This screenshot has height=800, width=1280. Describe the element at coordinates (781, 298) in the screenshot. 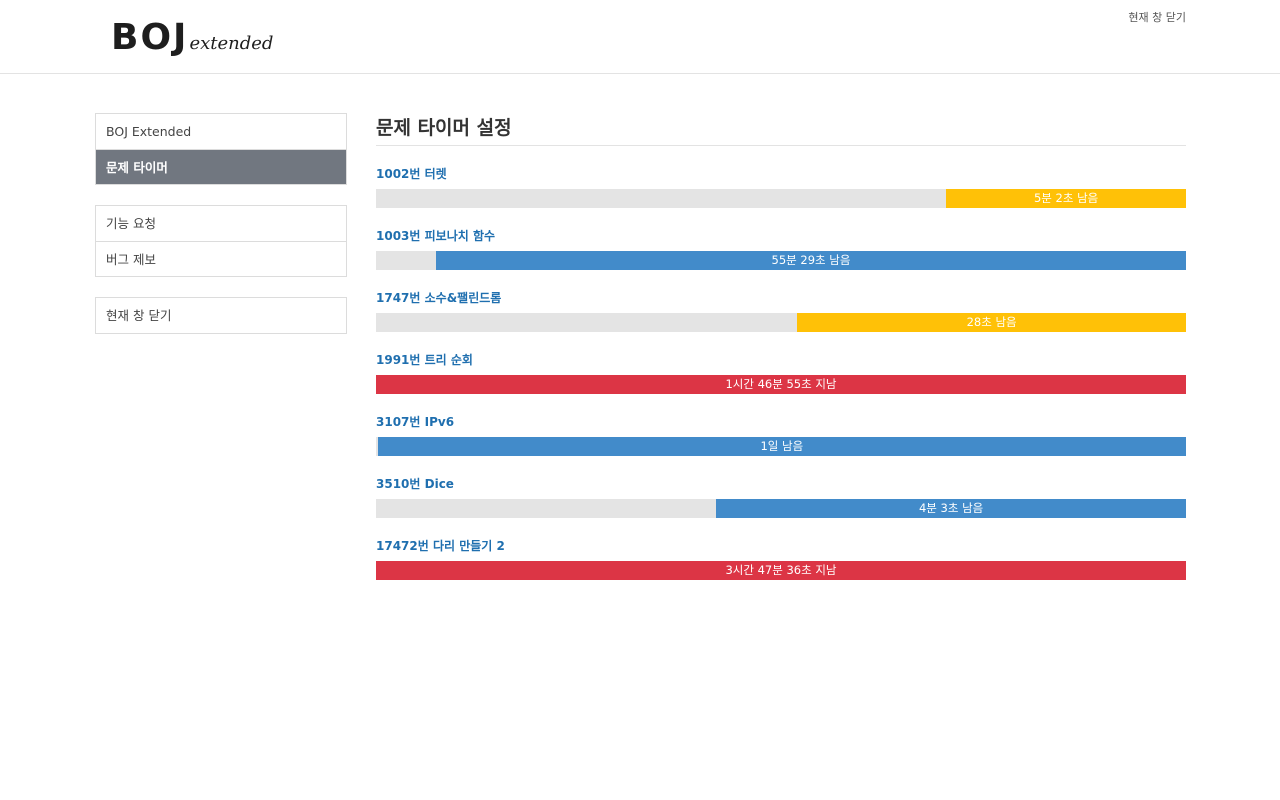

I see `timer-problem-link: 1747번 소수&팰린드롬` at that location.